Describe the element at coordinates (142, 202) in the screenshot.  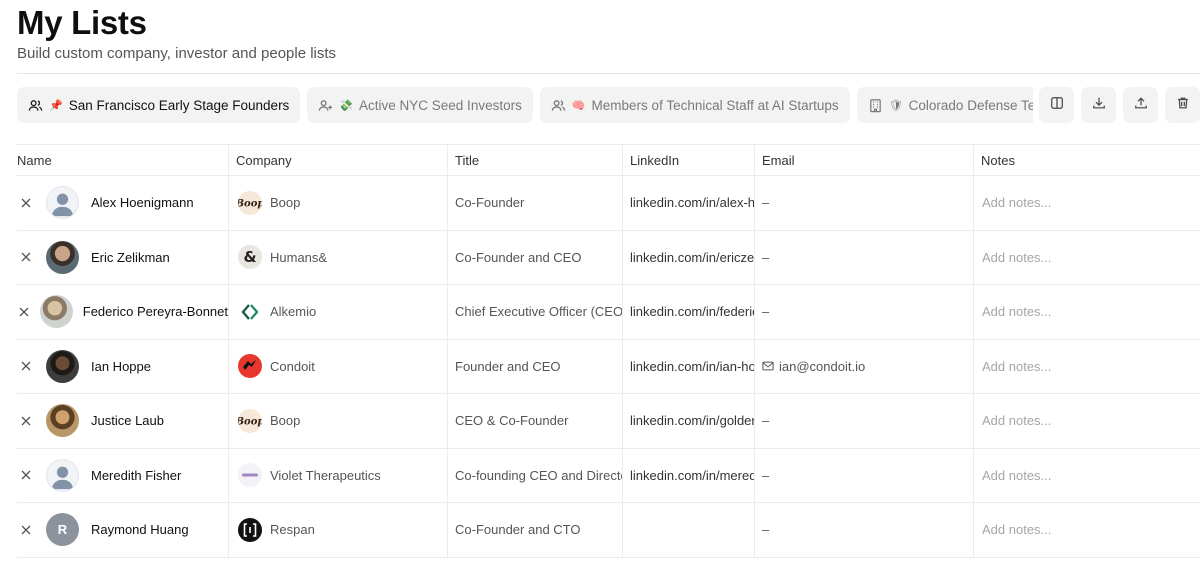
I see `person-name: Alex Hoenigmann` at that location.